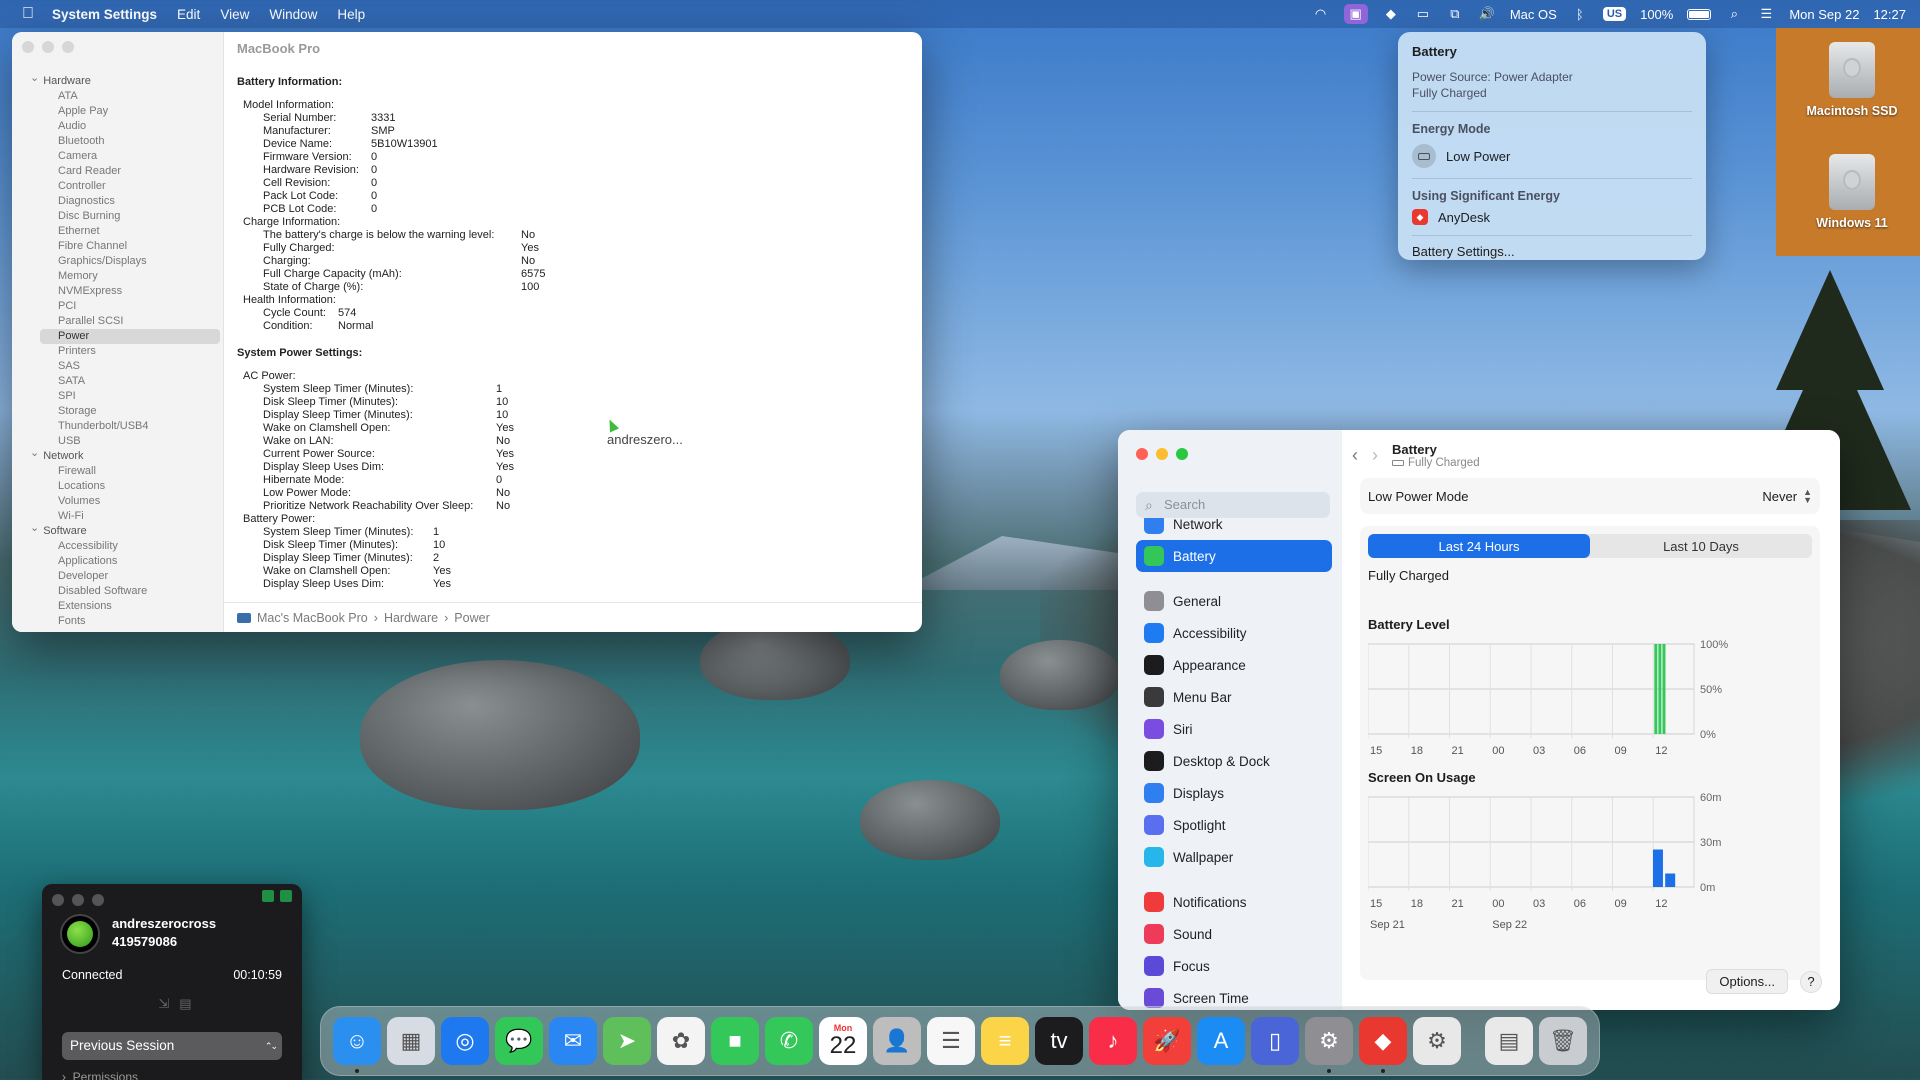 Image resolution: width=1920 pixels, height=1080 pixels. I want to click on tab-last-10-days: Last 10 Days, so click(1701, 546).